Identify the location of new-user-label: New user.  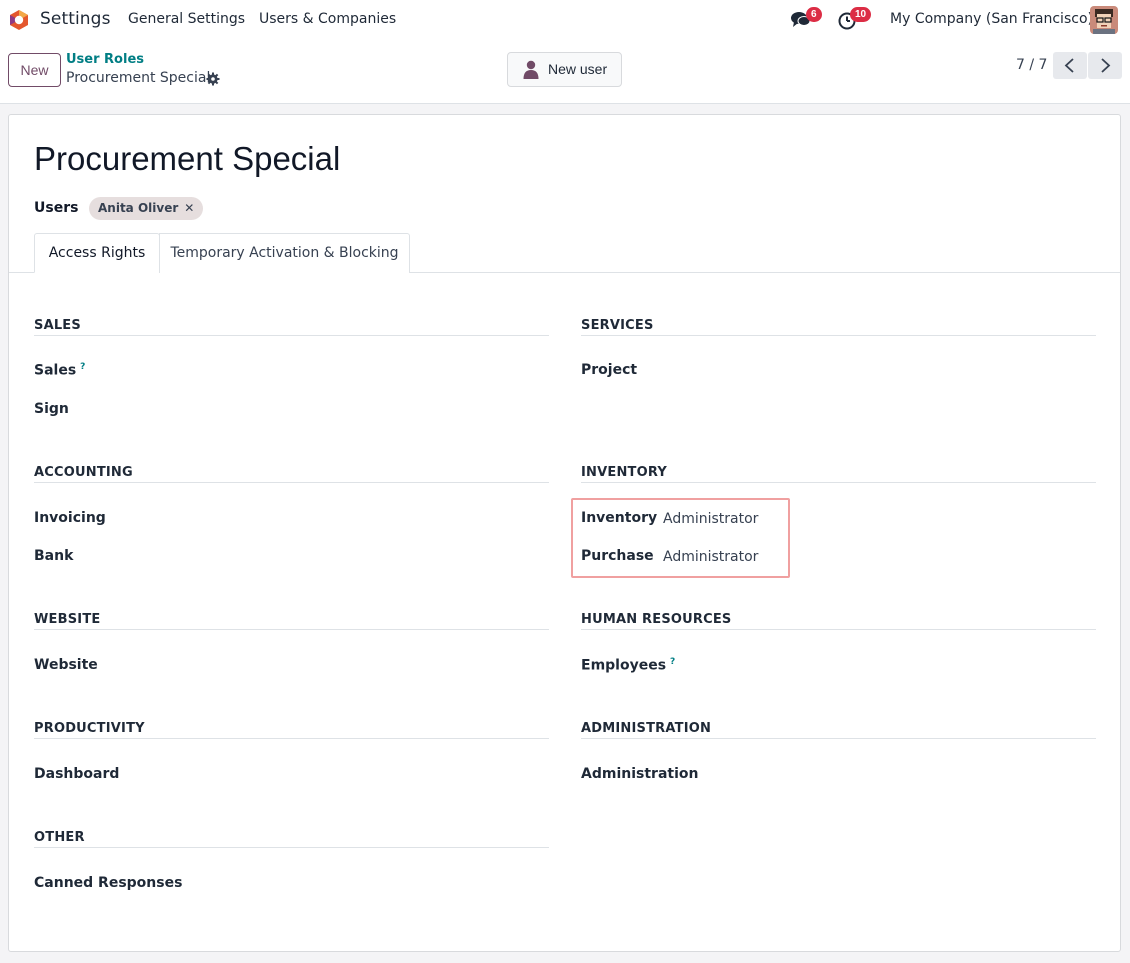
(578, 69).